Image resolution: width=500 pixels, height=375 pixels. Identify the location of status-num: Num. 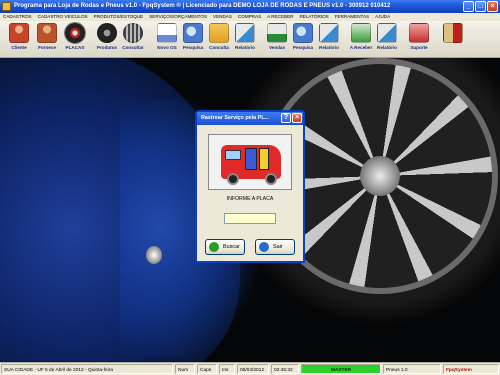
(185, 369).